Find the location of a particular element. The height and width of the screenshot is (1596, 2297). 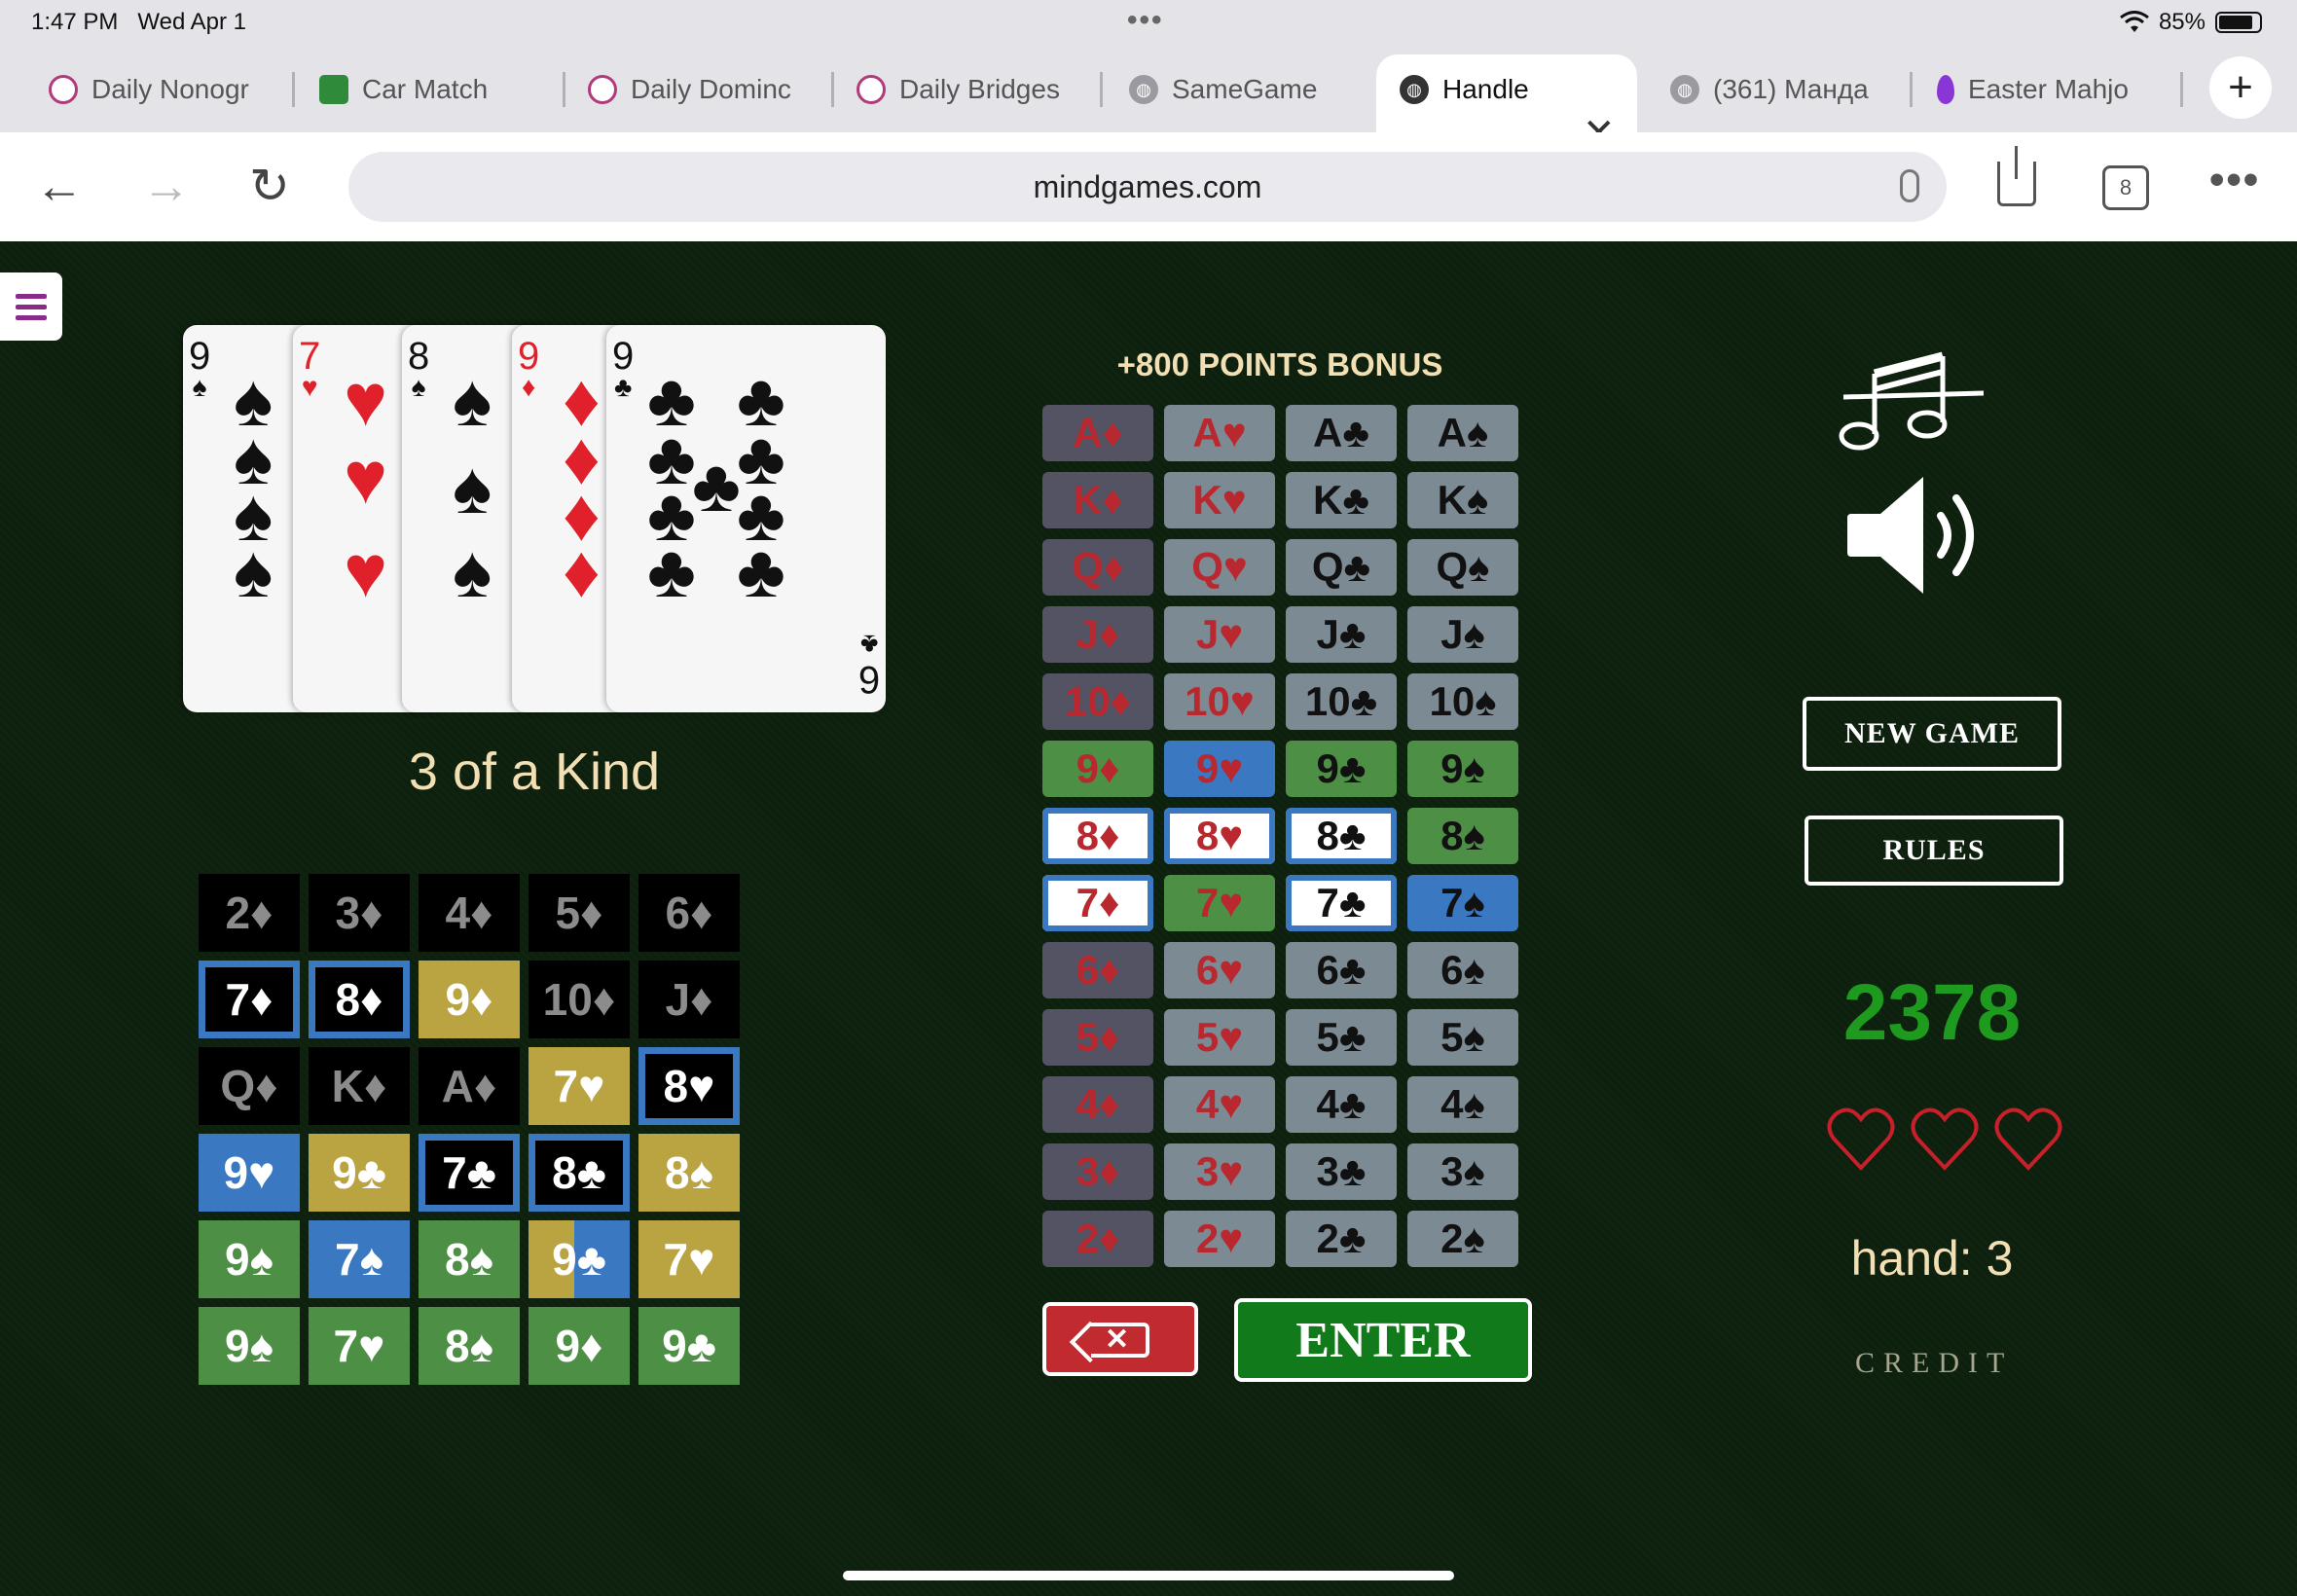

history-cell: 7♠ is located at coordinates (359, 1259).